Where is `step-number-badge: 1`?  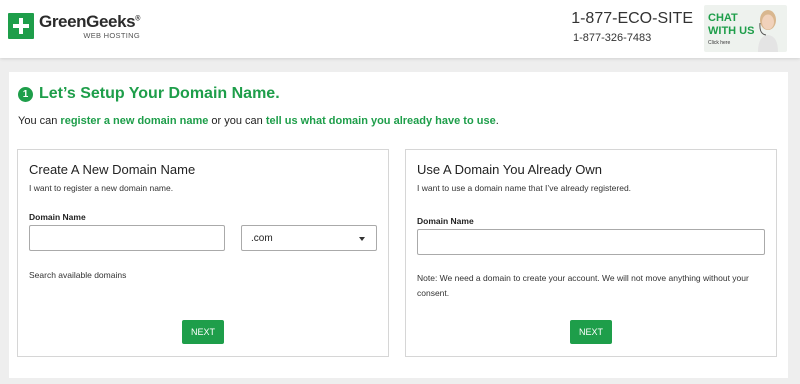 step-number-badge: 1 is located at coordinates (25, 94).